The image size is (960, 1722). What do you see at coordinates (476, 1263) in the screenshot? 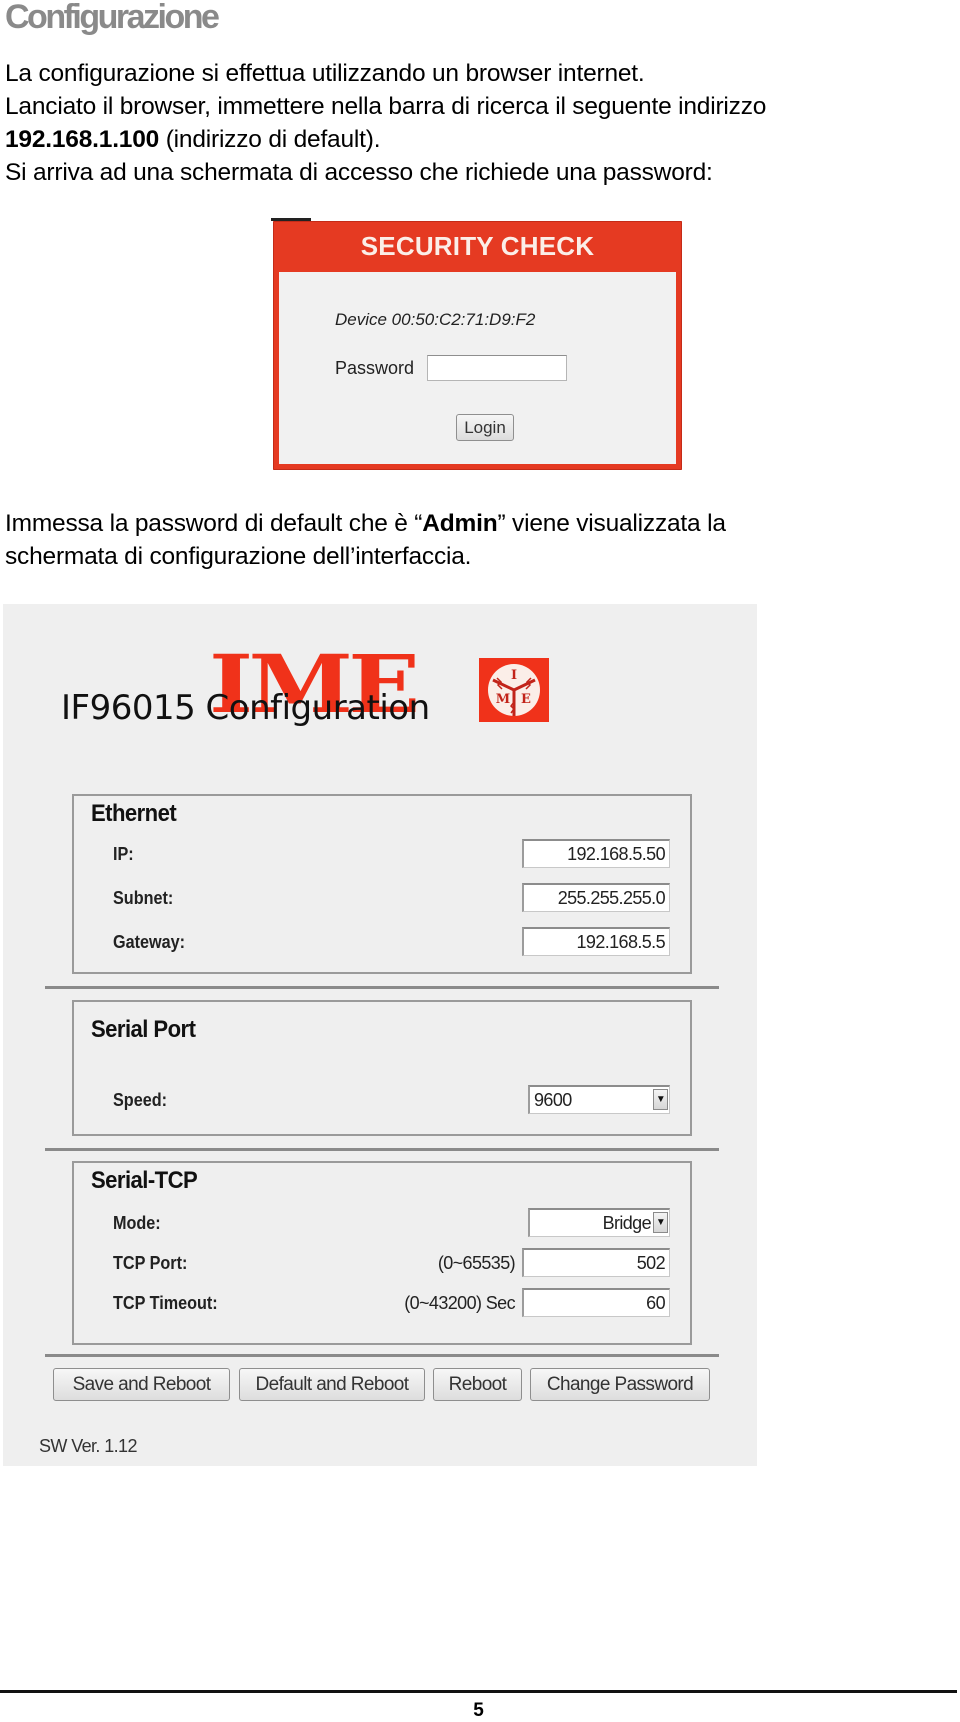
I see `tcp-port-range-hint: (0~65535)` at bounding box center [476, 1263].